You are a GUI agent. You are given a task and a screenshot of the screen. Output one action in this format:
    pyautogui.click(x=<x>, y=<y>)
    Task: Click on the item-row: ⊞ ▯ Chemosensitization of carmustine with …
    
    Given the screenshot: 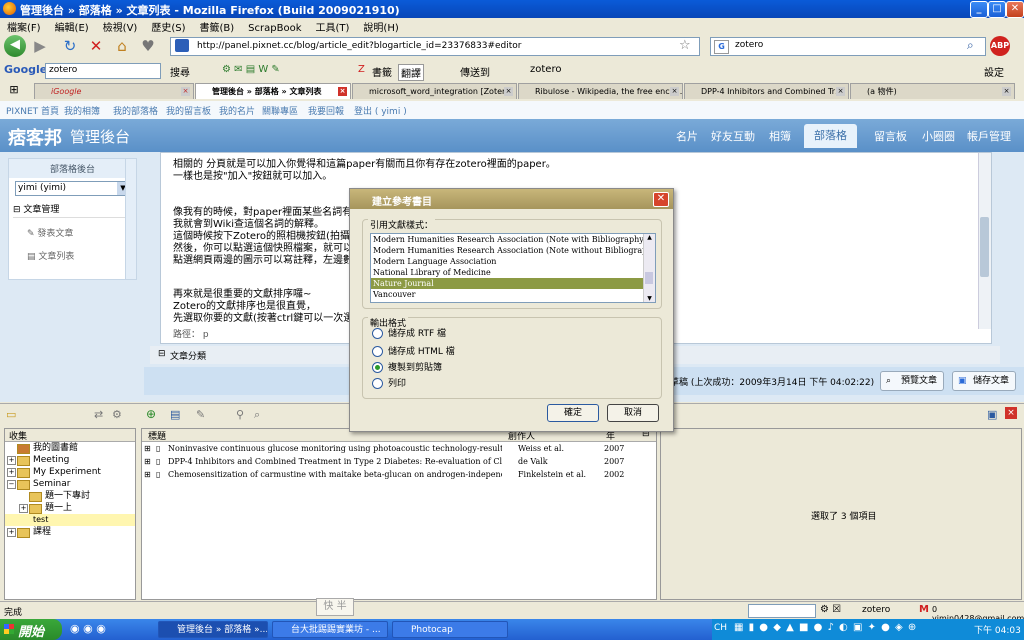 What is the action you would take?
    pyautogui.click(x=399, y=474)
    